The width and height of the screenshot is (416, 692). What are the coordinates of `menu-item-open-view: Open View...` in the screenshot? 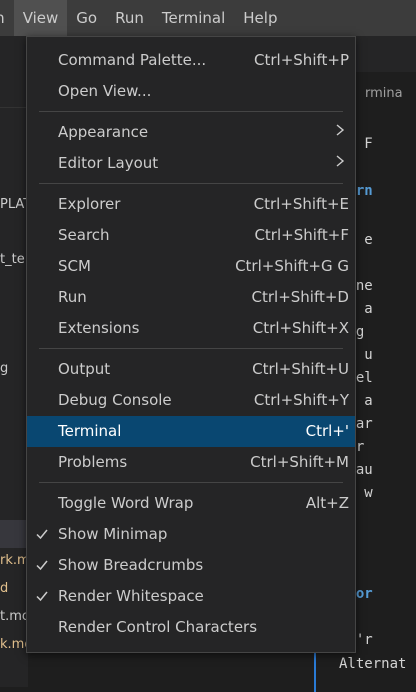 It's located at (191, 91).